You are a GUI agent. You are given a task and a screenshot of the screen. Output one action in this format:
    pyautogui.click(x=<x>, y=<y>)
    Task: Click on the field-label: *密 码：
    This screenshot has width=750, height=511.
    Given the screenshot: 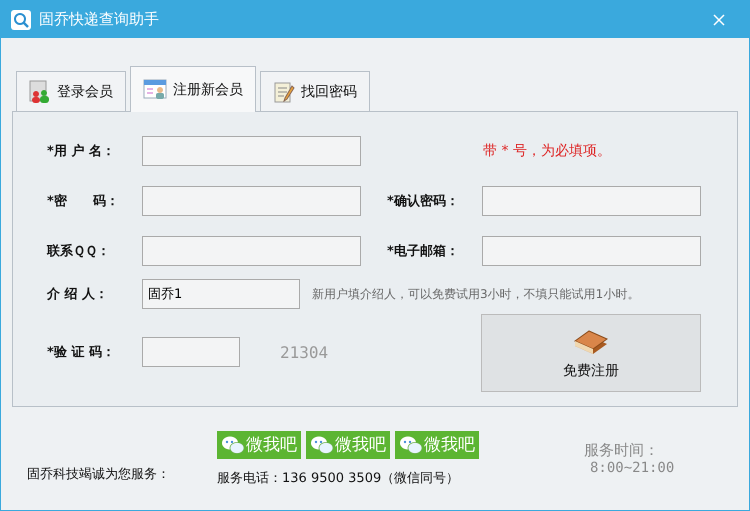 What is the action you would take?
    pyautogui.click(x=83, y=201)
    